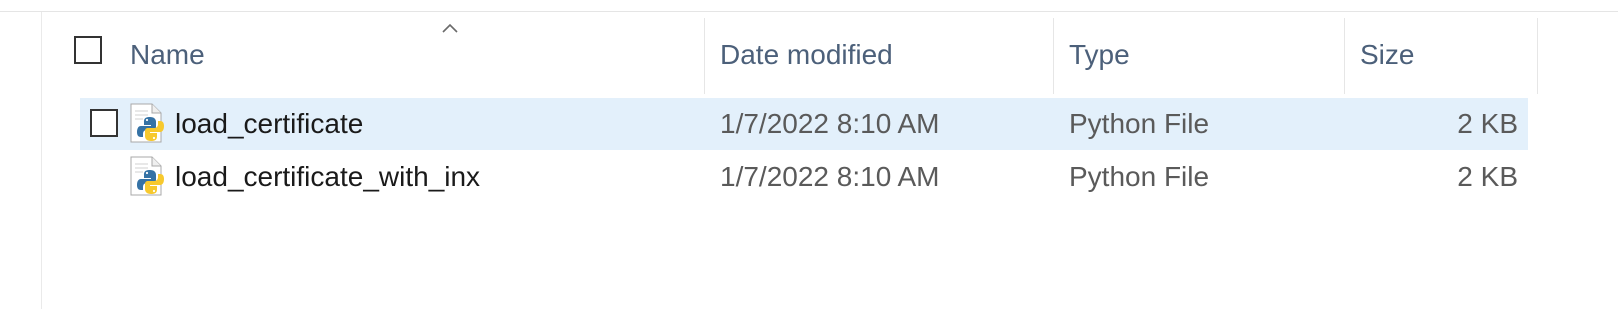 The height and width of the screenshot is (309, 1618). I want to click on file-name: load_certificate, so click(269, 123).